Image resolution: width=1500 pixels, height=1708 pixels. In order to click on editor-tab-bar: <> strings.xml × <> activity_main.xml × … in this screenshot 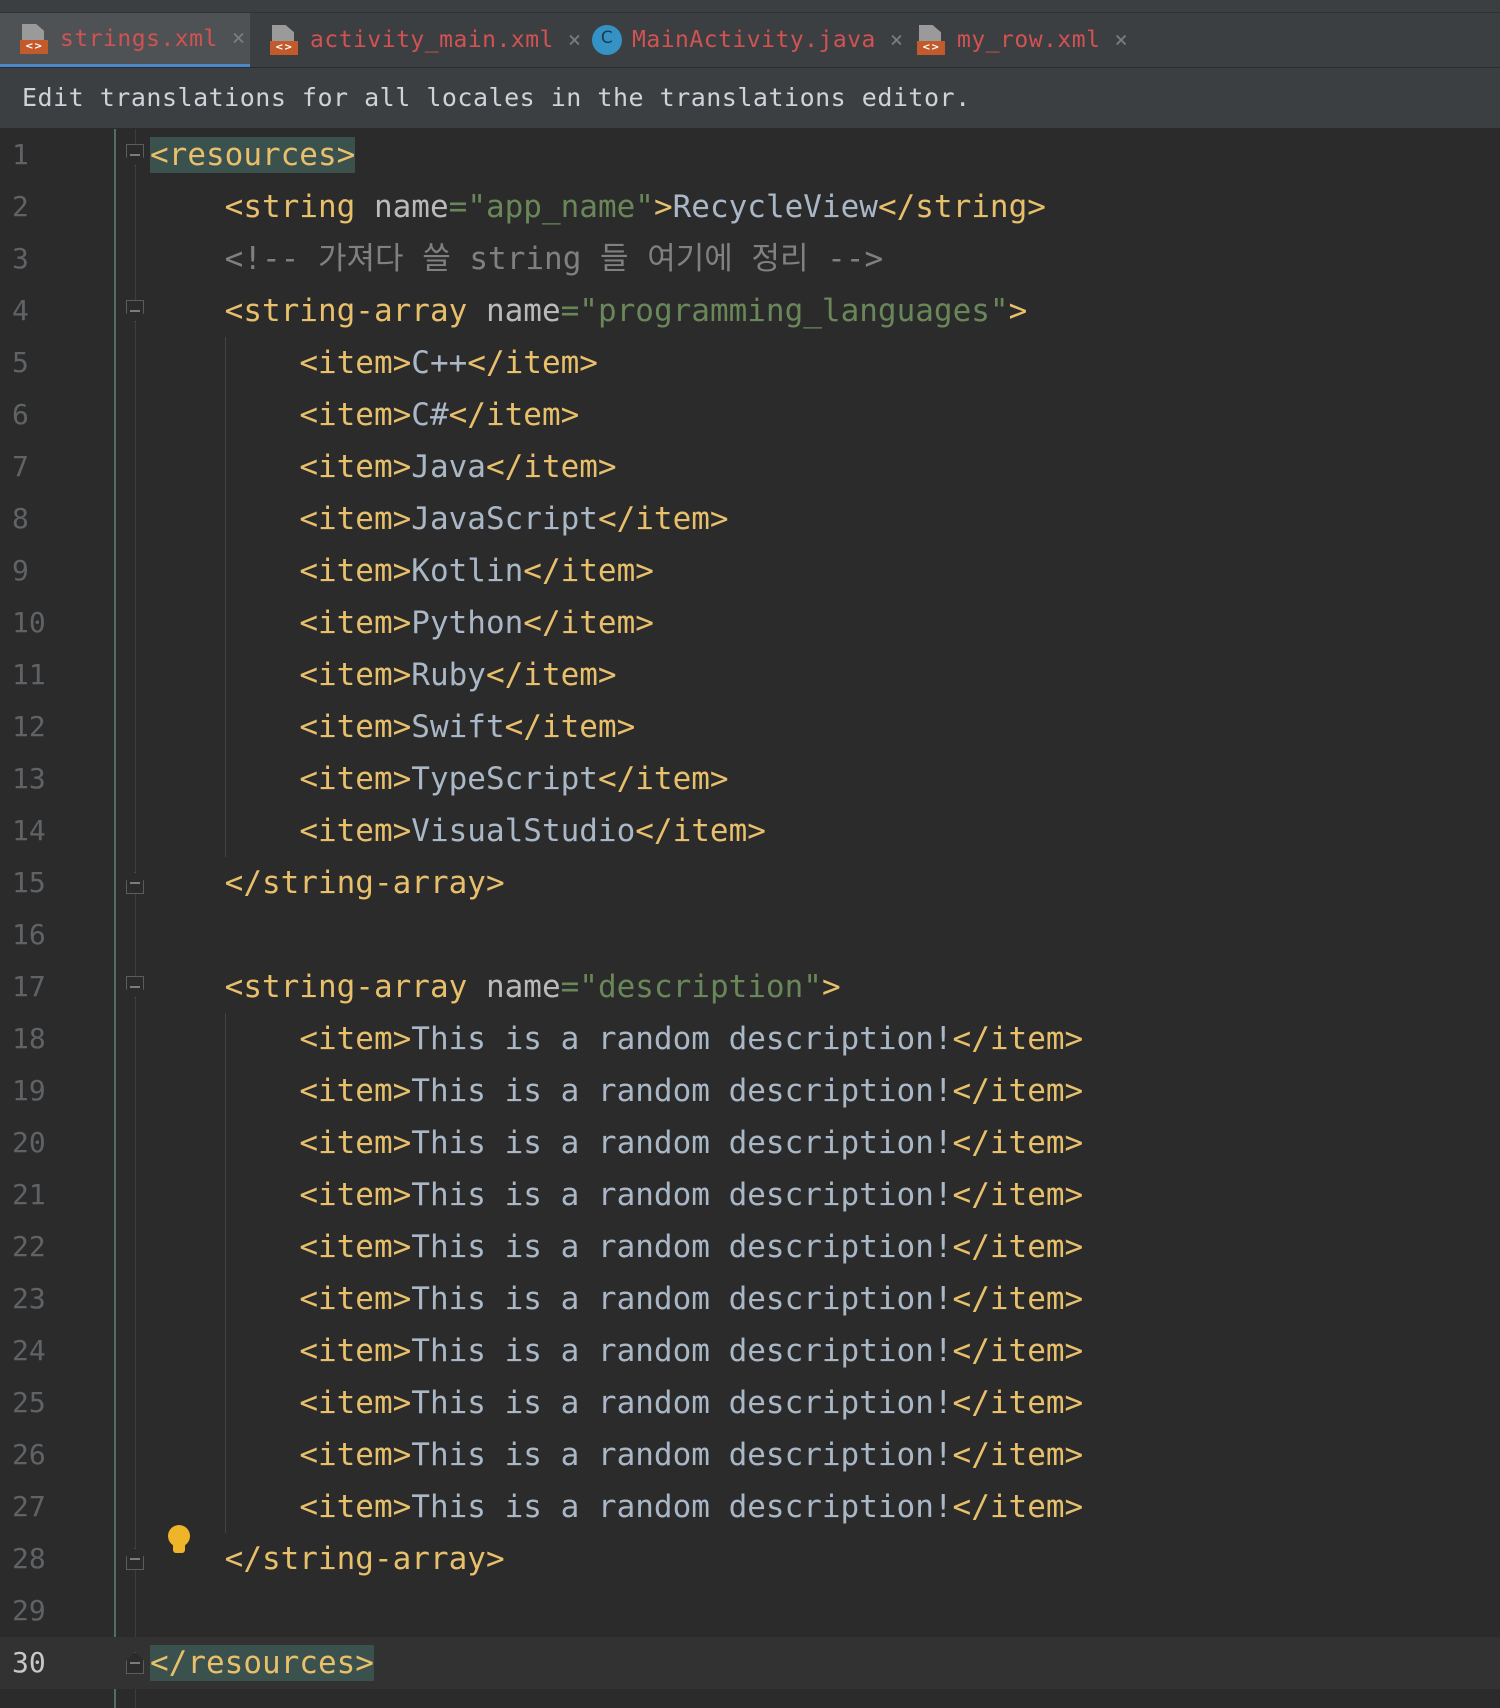, I will do `click(750, 40)`.